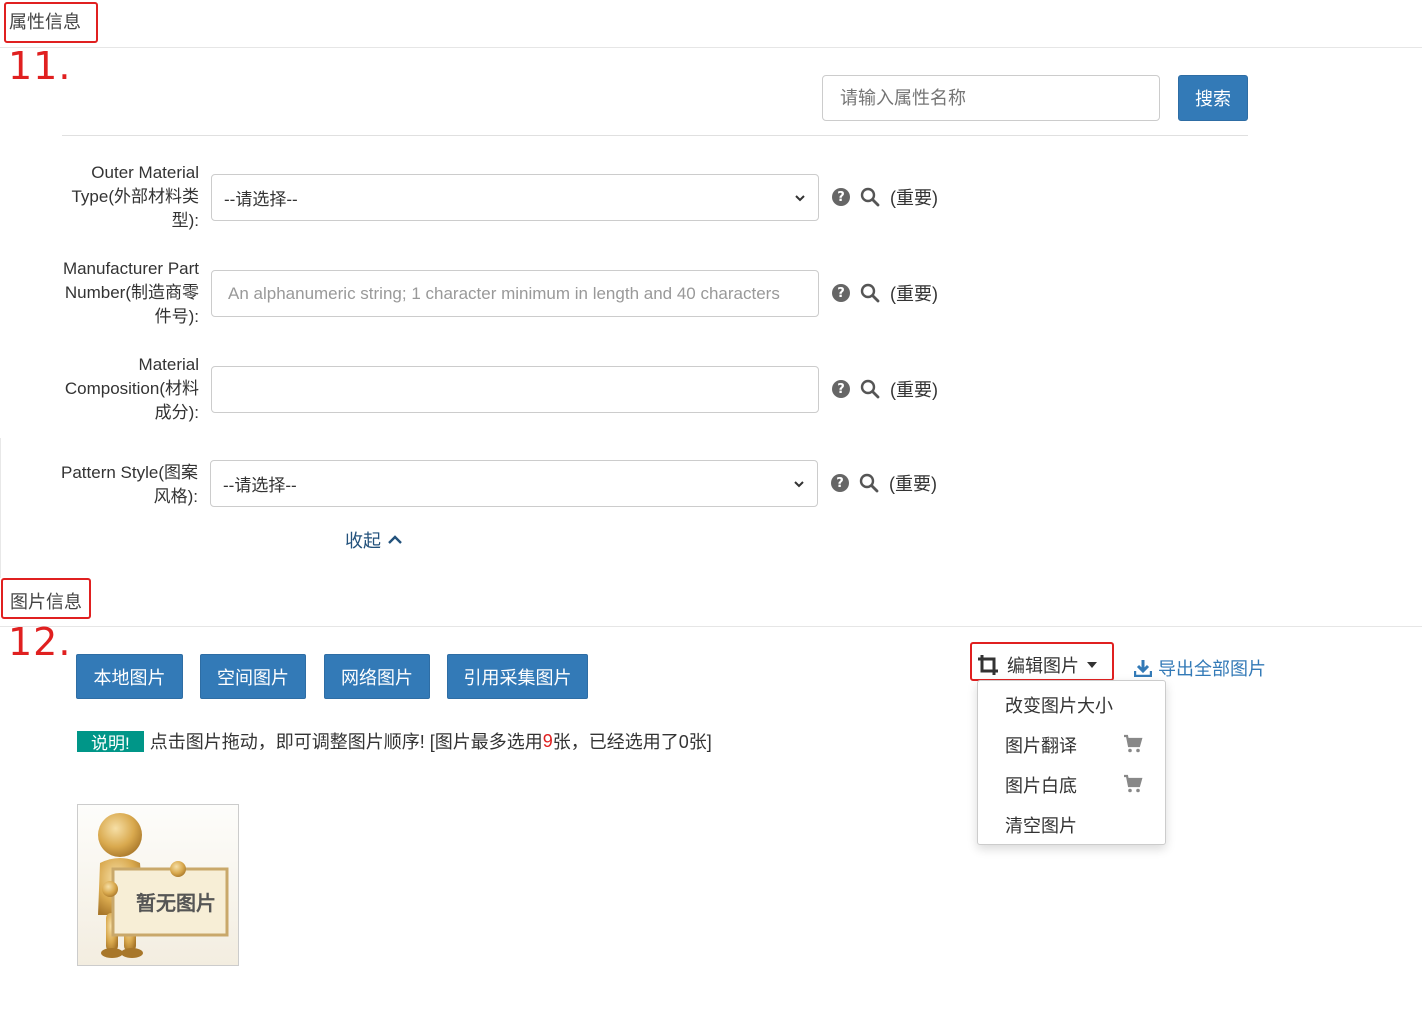 This screenshot has width=1422, height=1026. I want to click on export-all-images-label: 导出全部图片, so click(1212, 669).